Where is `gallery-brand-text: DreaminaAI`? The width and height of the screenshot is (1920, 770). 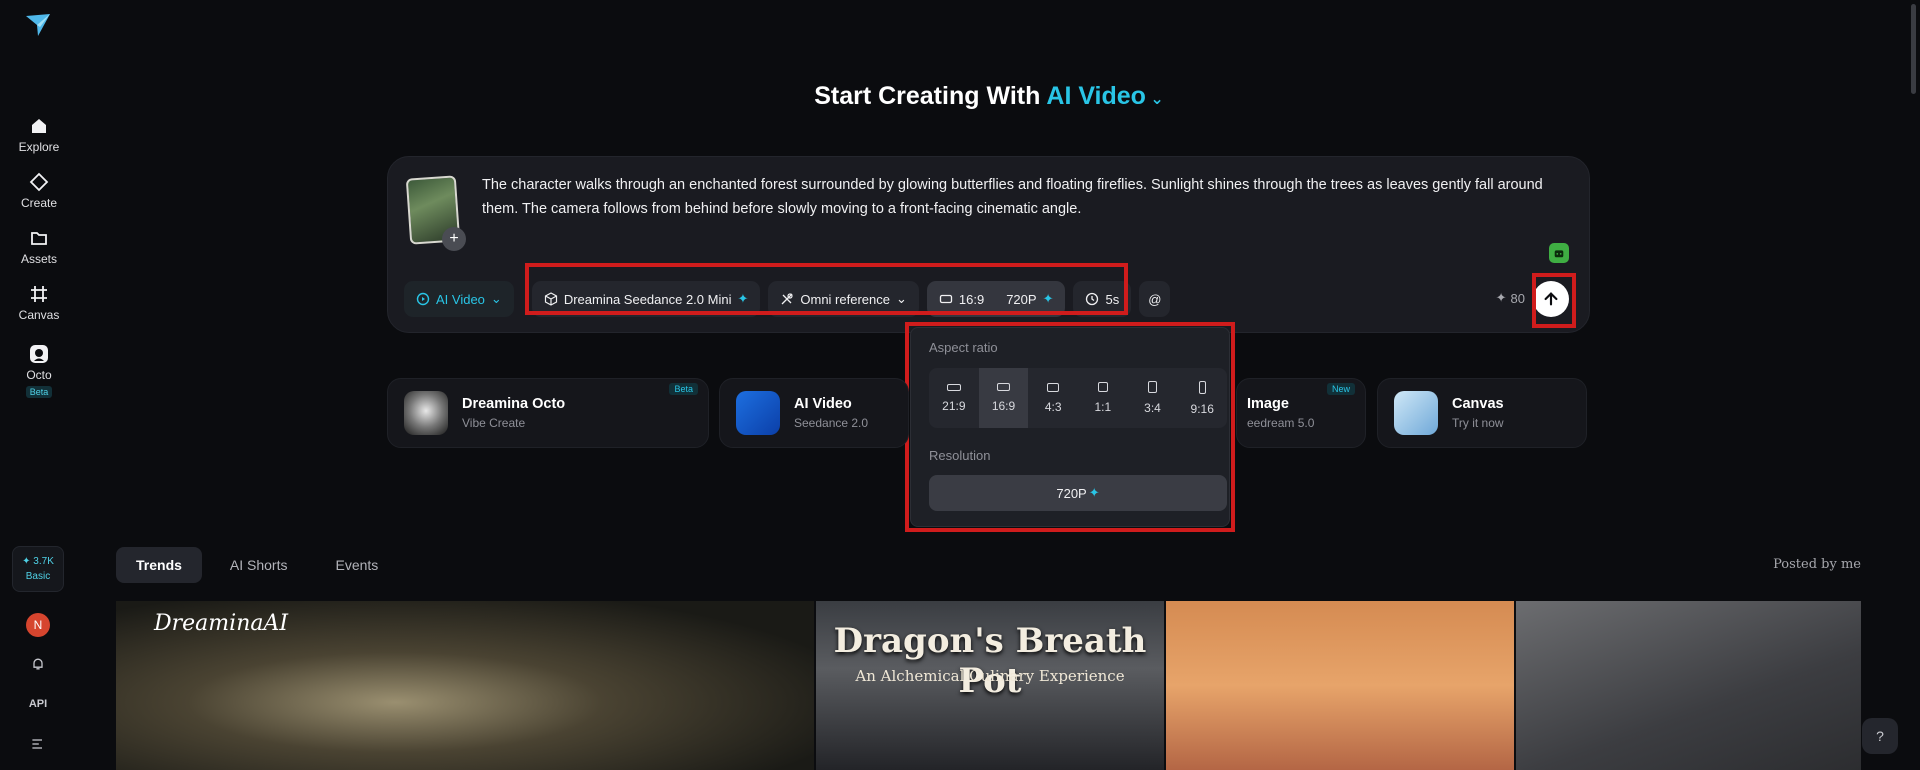
gallery-brand-text: DreaminaAI is located at coordinates (221, 623).